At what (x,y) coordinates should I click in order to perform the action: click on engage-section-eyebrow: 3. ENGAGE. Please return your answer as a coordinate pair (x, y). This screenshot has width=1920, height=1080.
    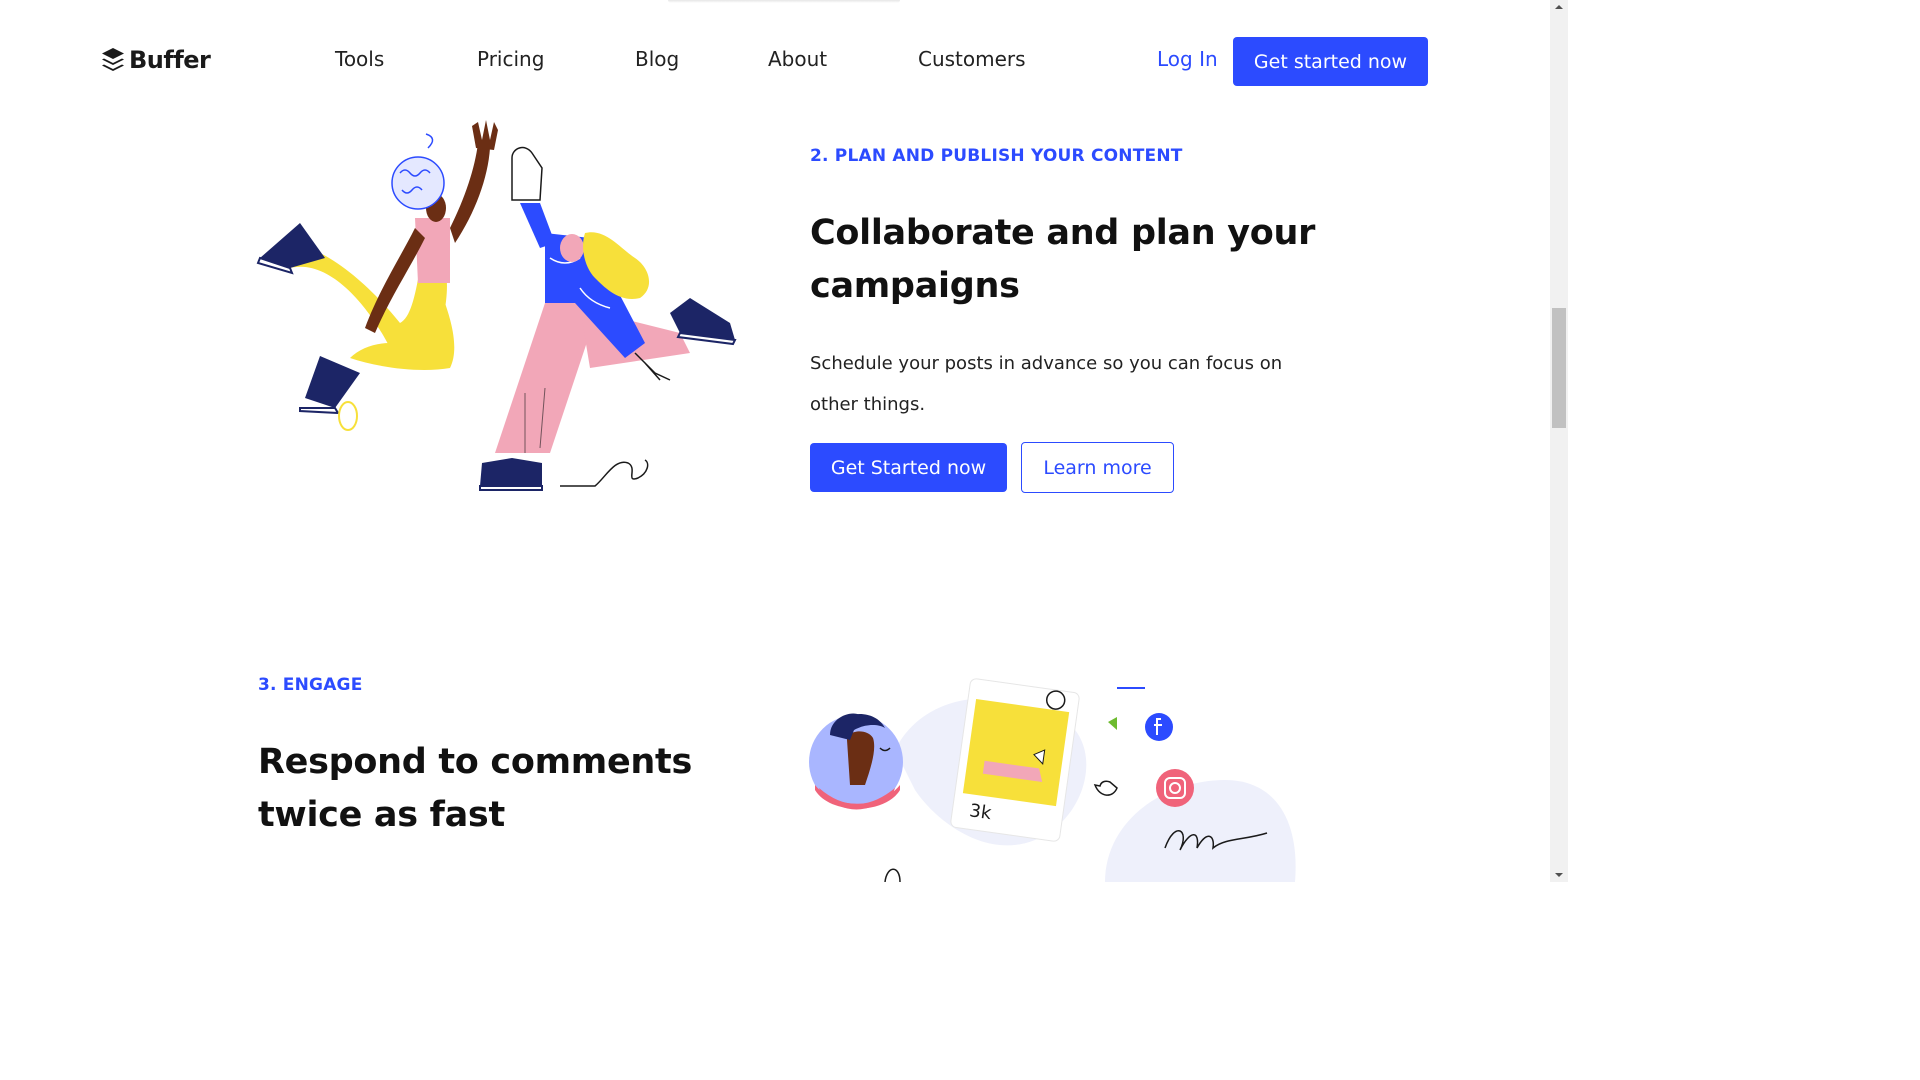
    Looking at the image, I should click on (310, 685).